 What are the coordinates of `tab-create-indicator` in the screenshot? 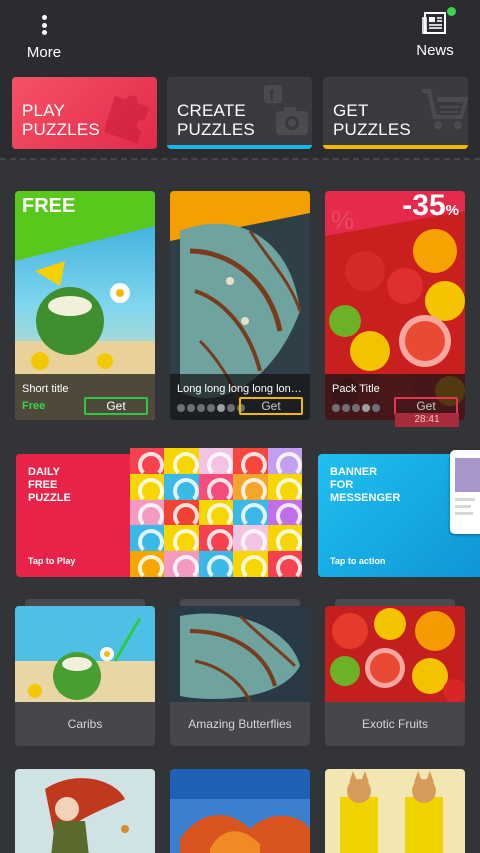 It's located at (239, 147).